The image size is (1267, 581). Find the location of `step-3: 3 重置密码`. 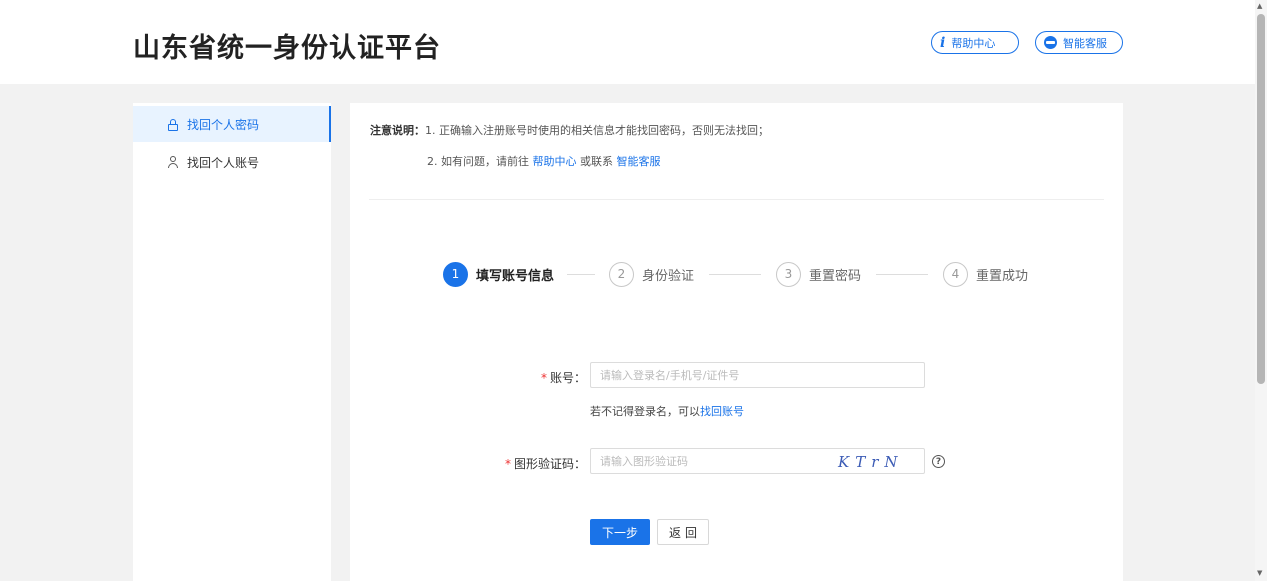

step-3: 3 重置密码 is located at coordinates (818, 274).